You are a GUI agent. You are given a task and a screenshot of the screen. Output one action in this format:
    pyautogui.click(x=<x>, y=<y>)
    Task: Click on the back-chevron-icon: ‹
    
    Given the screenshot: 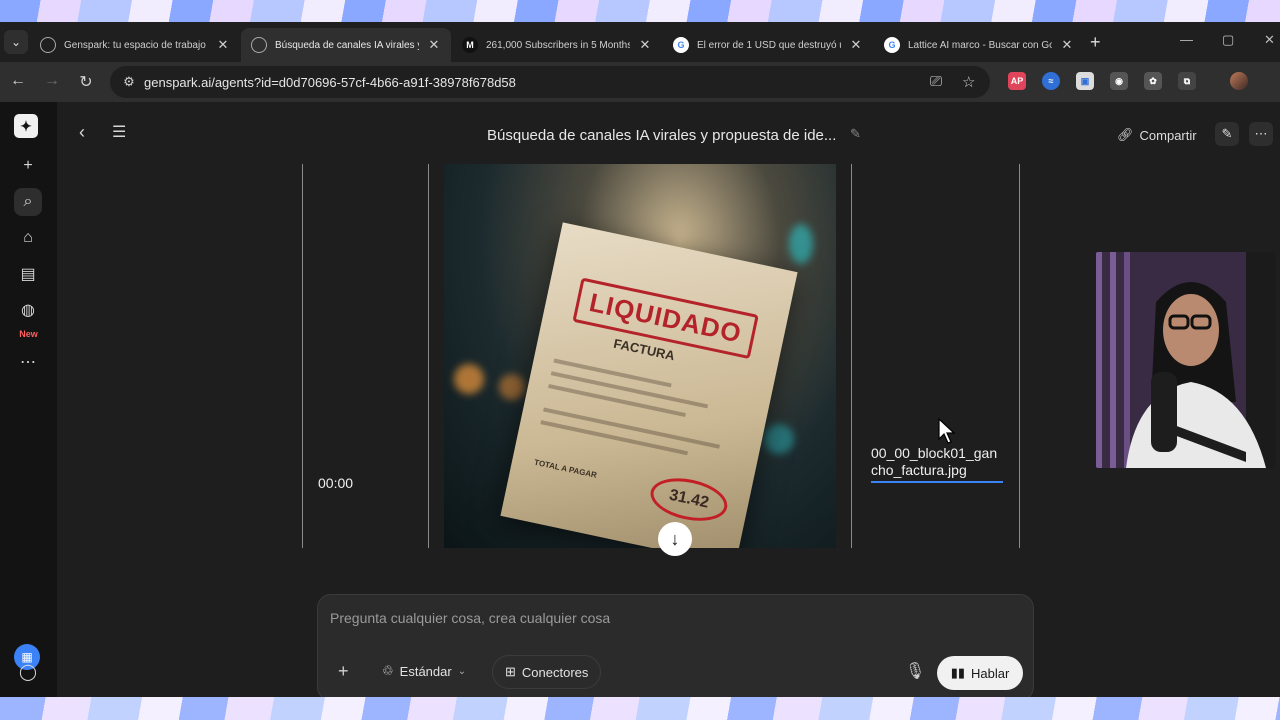 What is the action you would take?
    pyautogui.click(x=82, y=132)
    